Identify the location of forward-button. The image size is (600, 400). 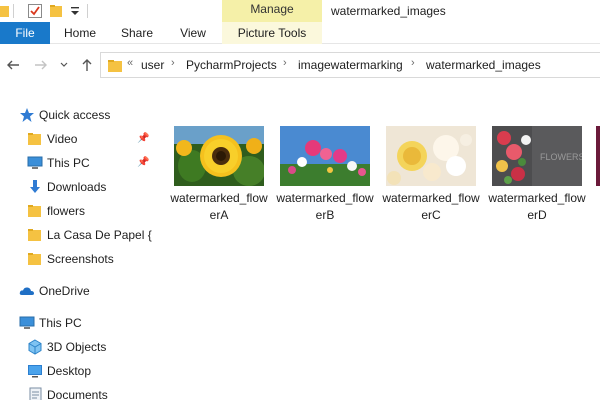
(41, 65).